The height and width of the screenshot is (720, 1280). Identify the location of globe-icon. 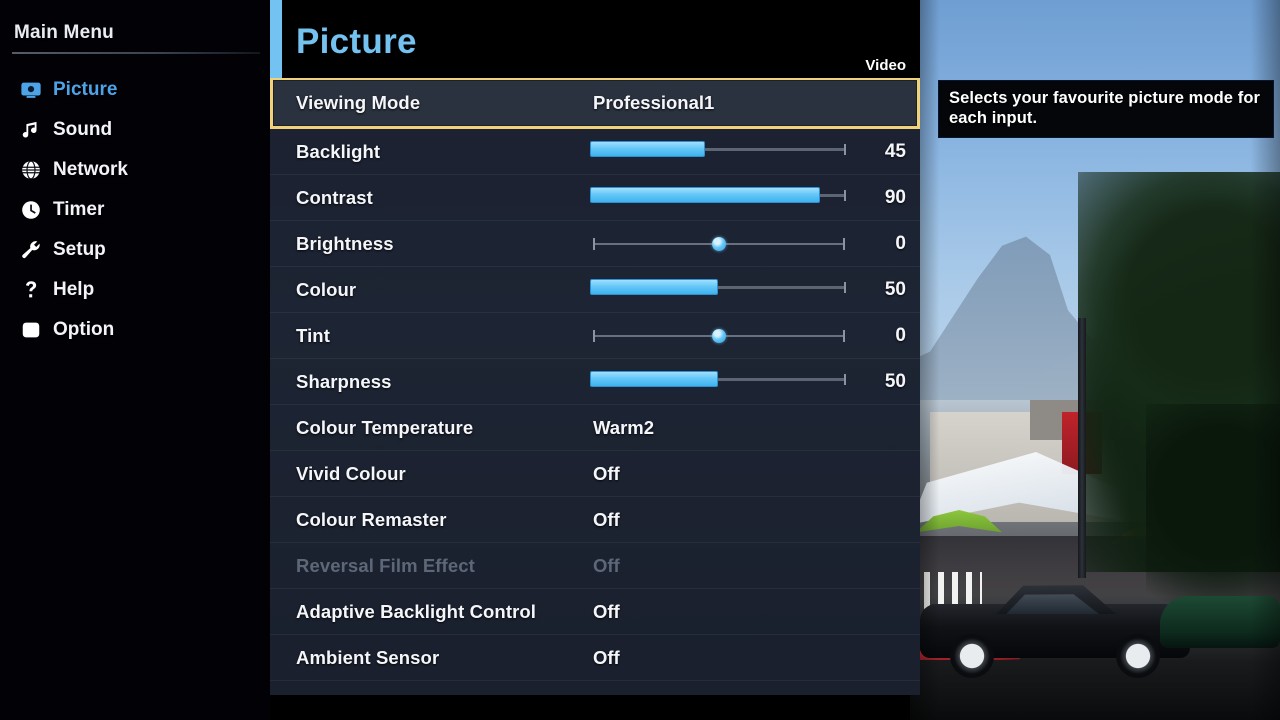
(31, 170).